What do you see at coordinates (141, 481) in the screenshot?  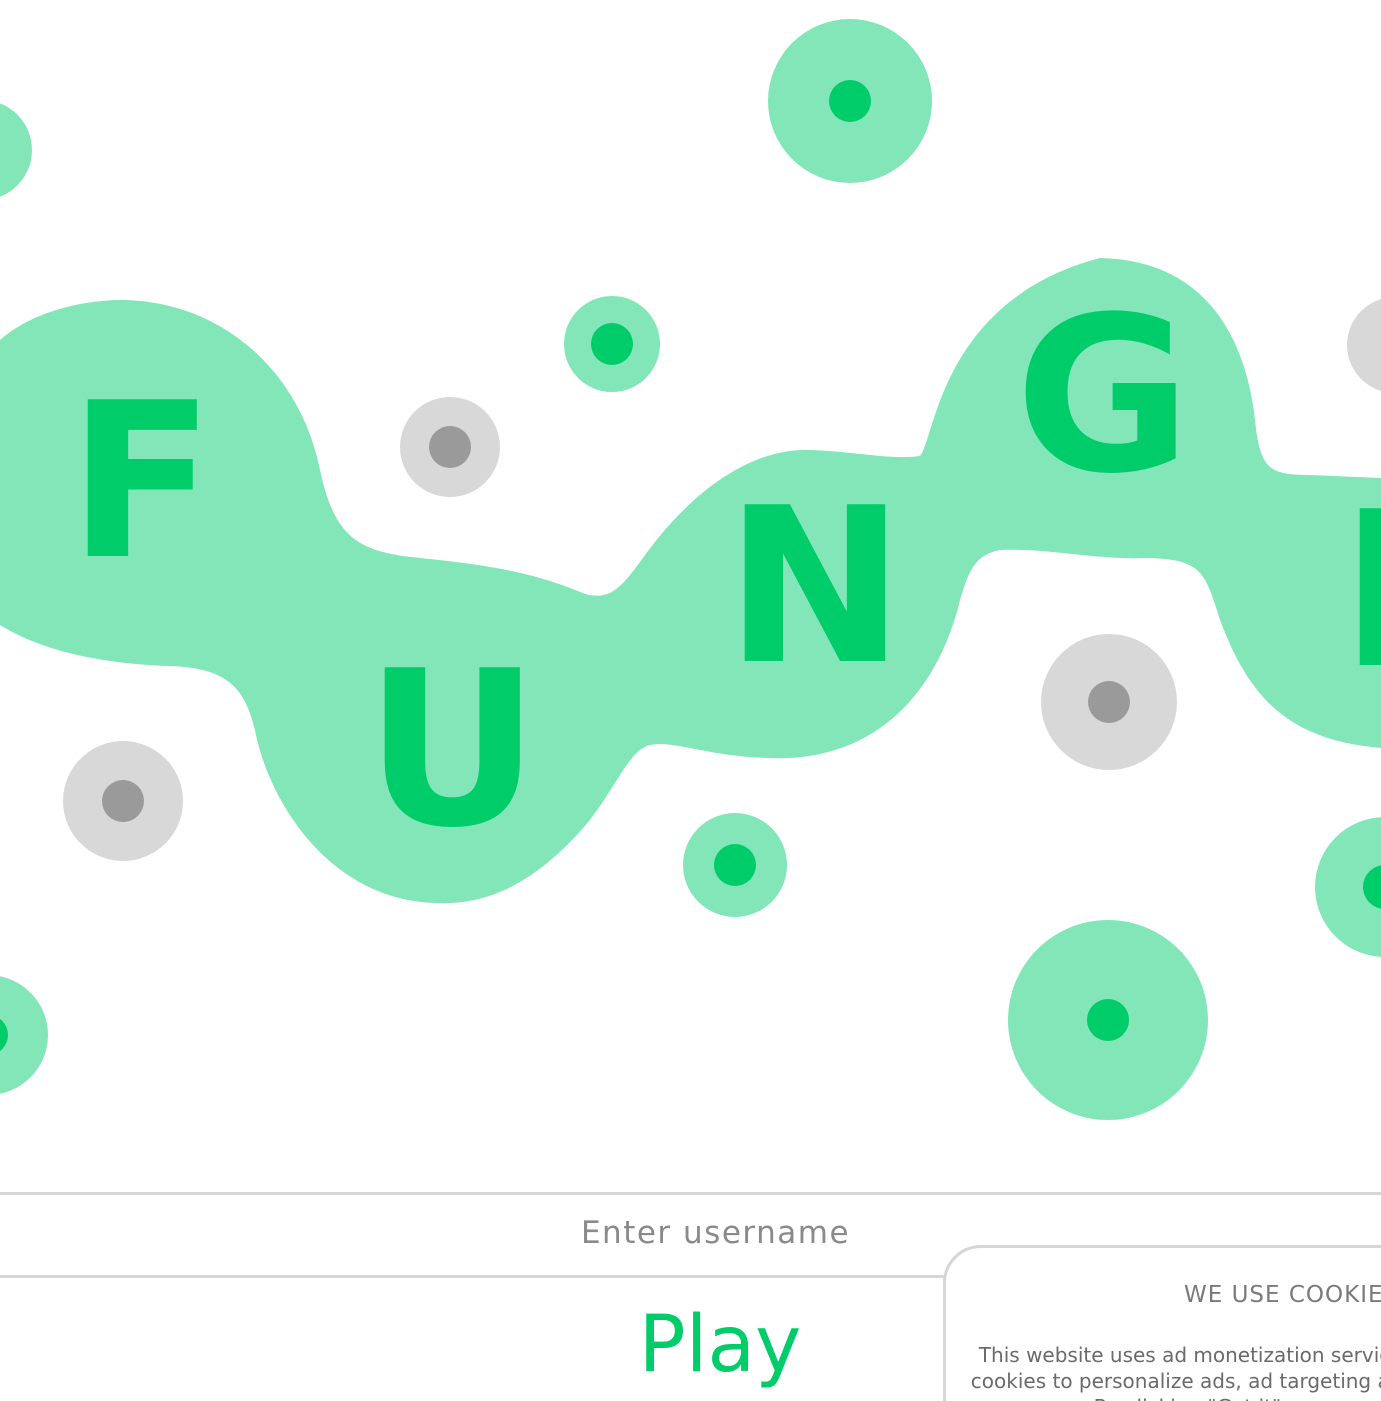 I see `logo-letter-f: F` at bounding box center [141, 481].